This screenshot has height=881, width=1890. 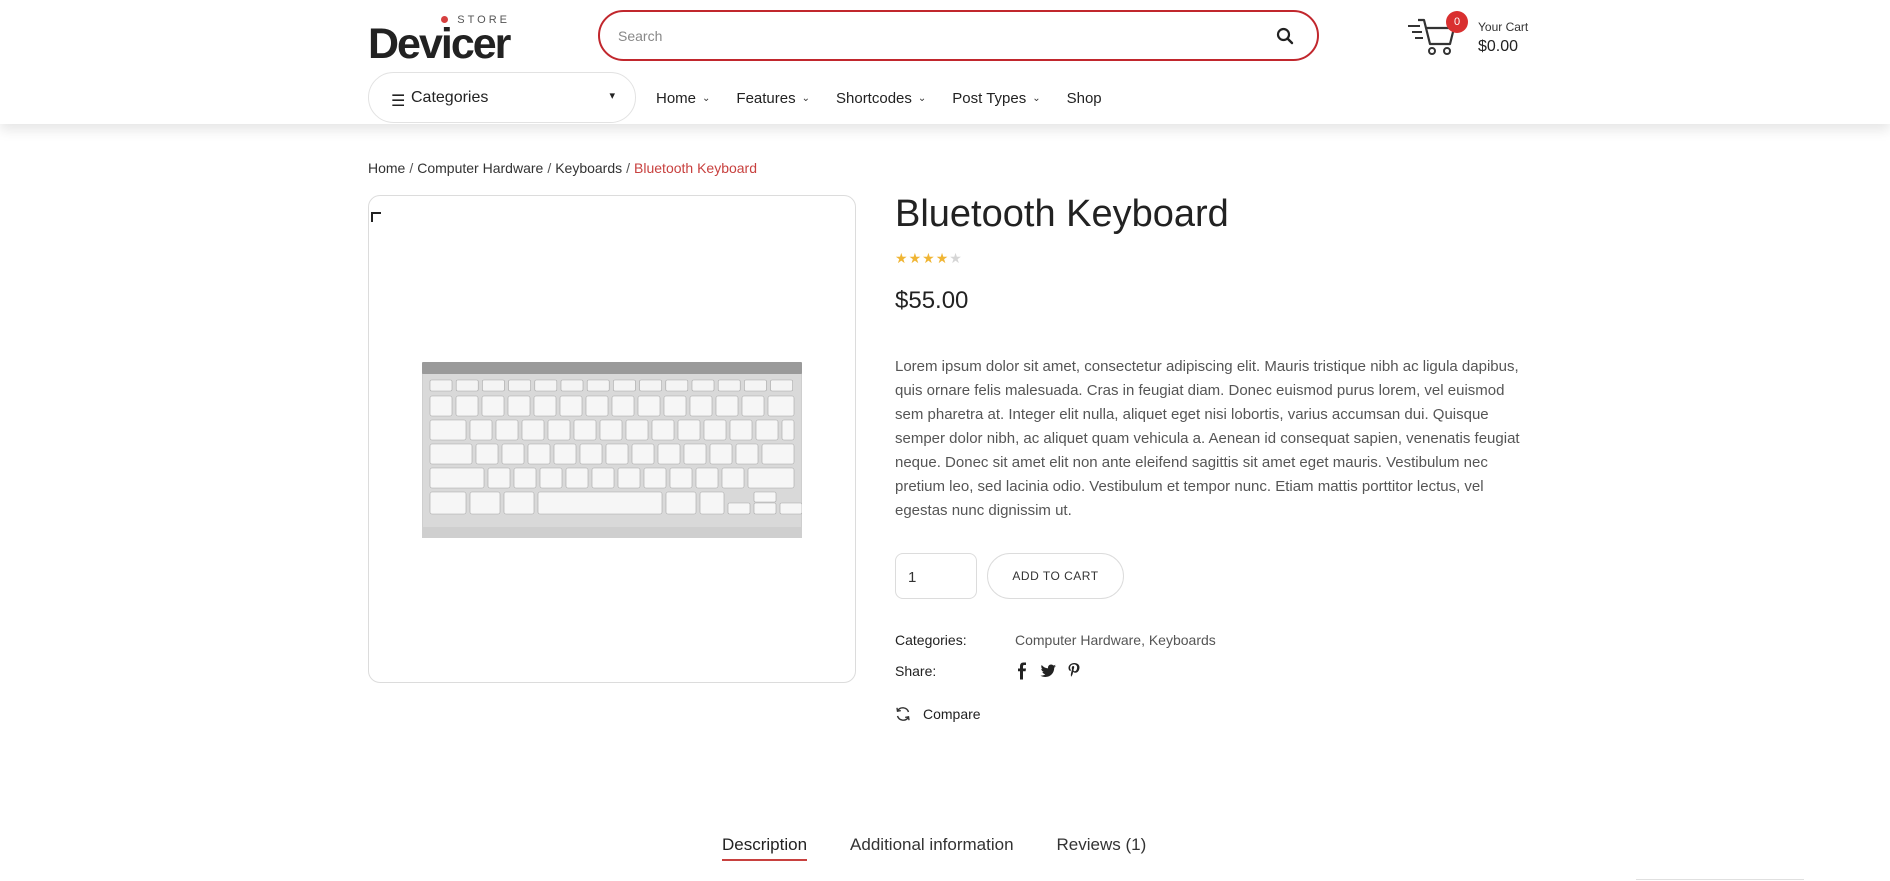 I want to click on refresh-icon, so click(x=903, y=714).